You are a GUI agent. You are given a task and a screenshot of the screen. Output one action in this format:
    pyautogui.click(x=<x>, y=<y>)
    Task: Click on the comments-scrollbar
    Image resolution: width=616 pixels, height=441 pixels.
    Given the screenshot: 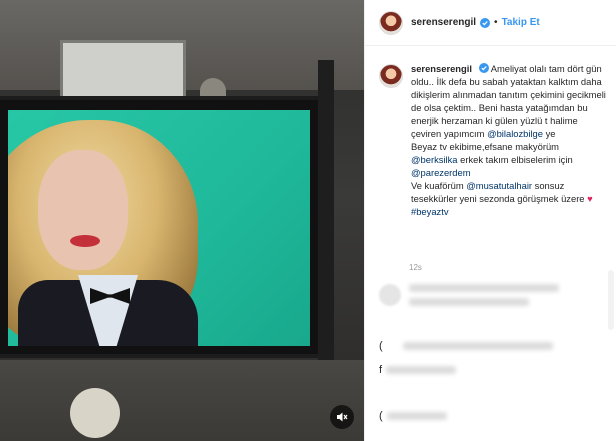 What is the action you would take?
    pyautogui.click(x=611, y=300)
    